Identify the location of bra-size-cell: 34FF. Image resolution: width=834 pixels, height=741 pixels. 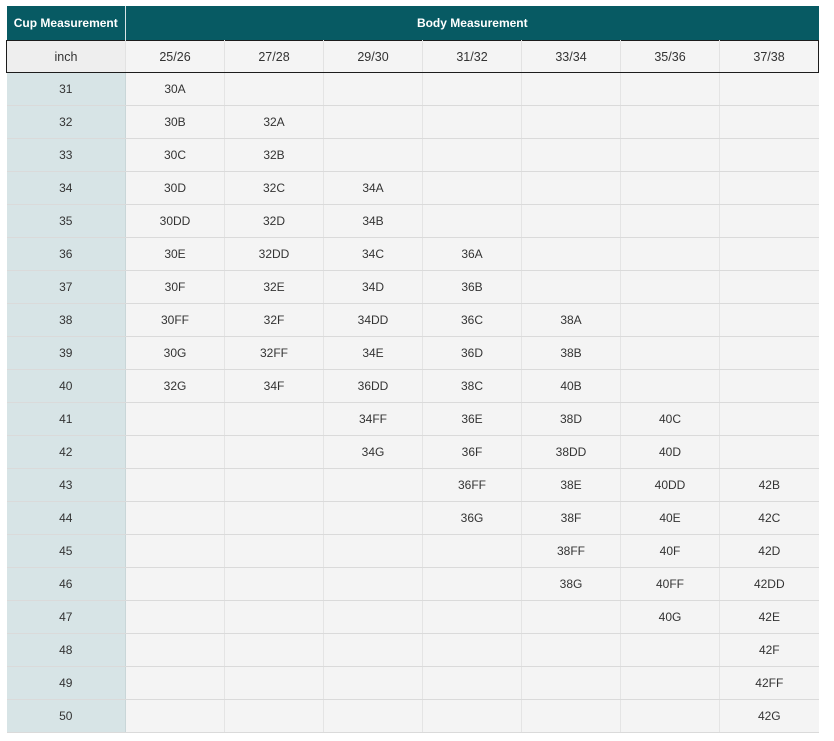
(373, 419).